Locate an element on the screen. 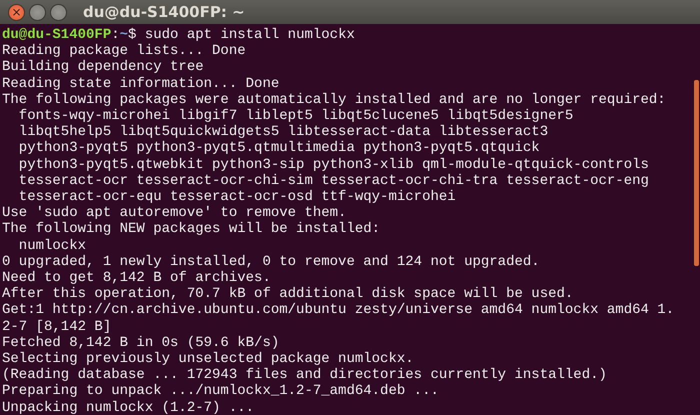  output-line: Reading package lists... Done is located at coordinates (124, 51).